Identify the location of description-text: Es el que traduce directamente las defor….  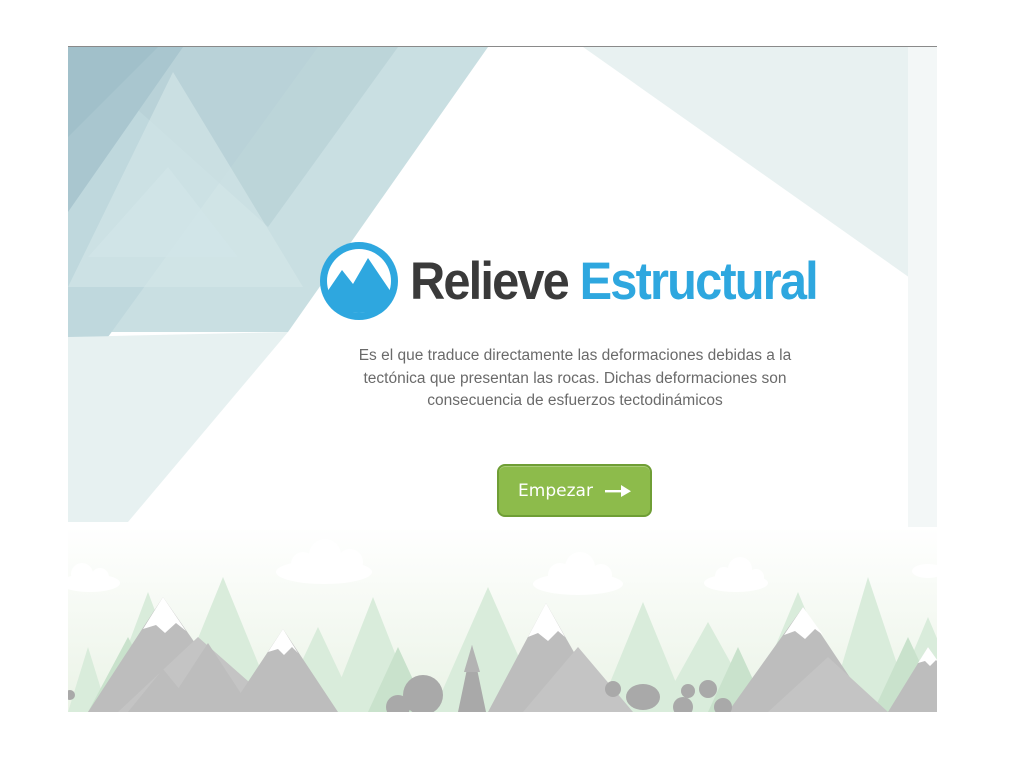
(575, 378).